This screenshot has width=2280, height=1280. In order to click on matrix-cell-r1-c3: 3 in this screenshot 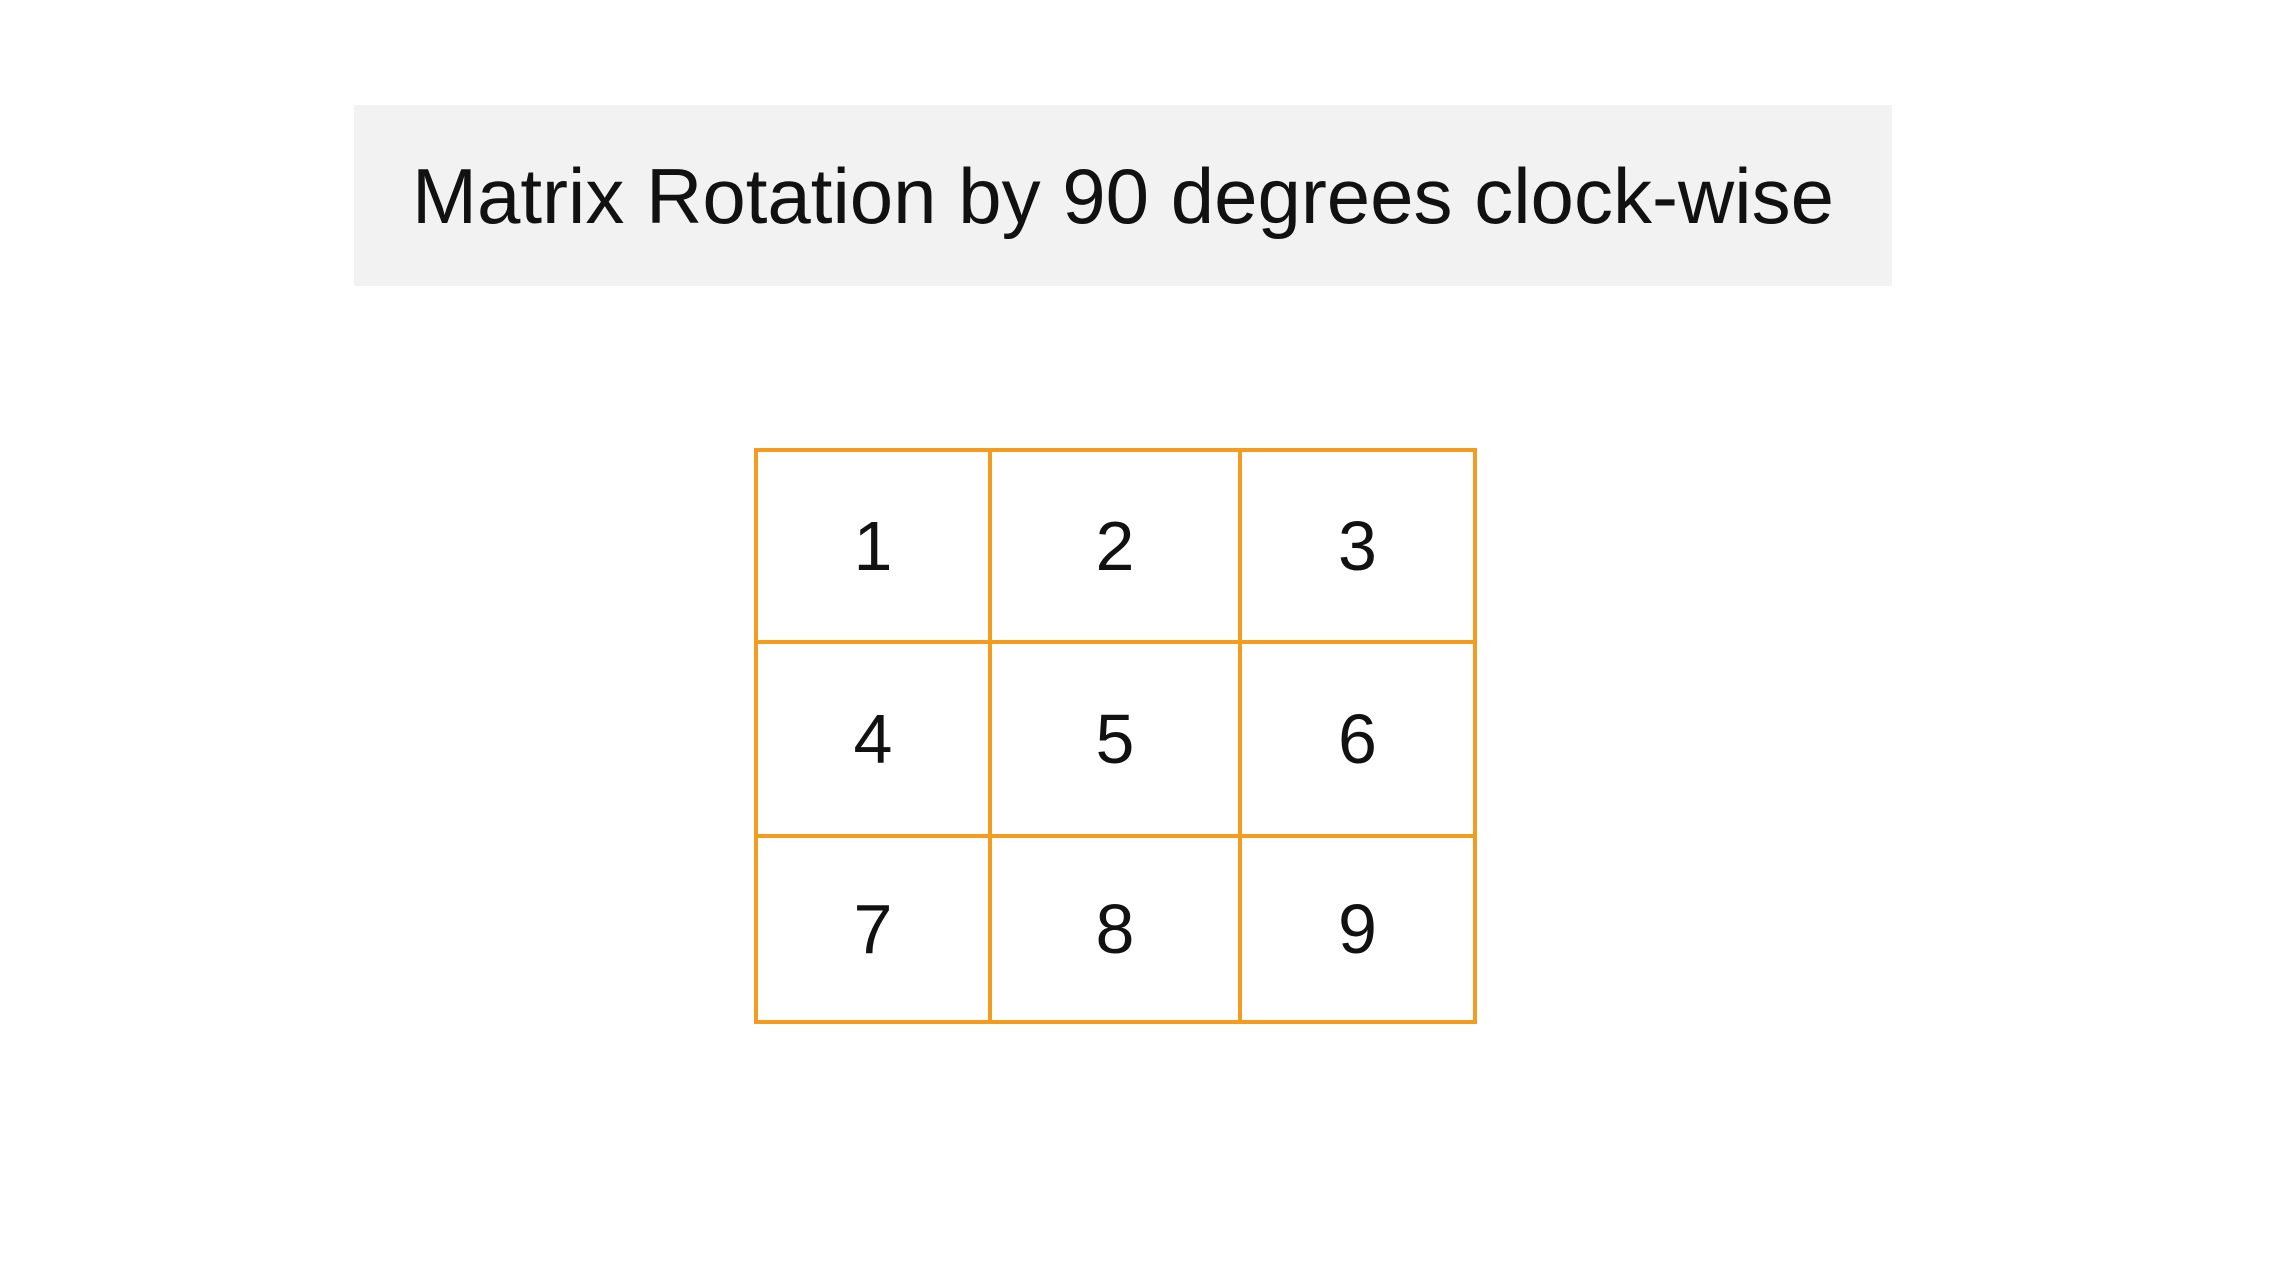, I will do `click(1357, 548)`.